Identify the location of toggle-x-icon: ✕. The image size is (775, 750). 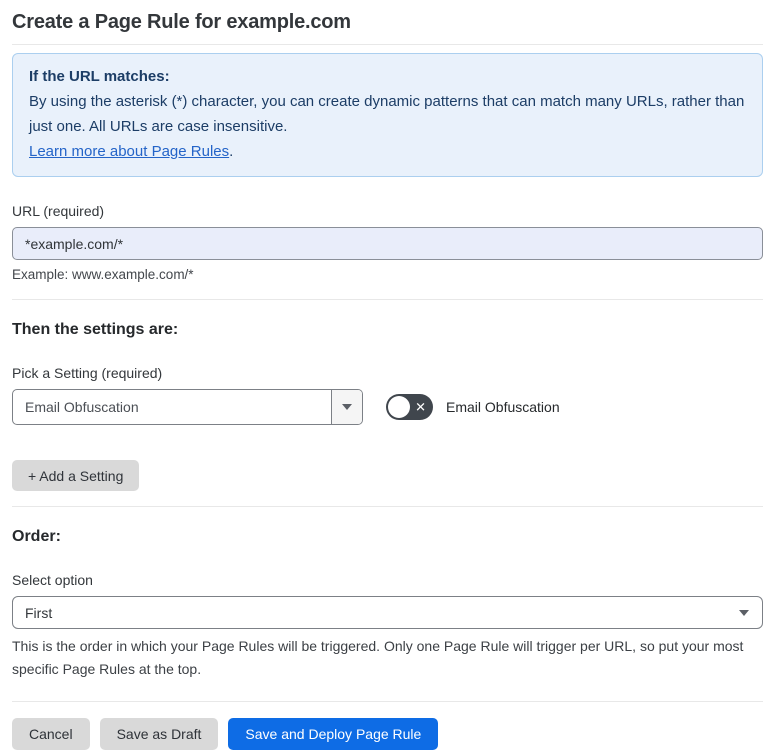
(420, 407).